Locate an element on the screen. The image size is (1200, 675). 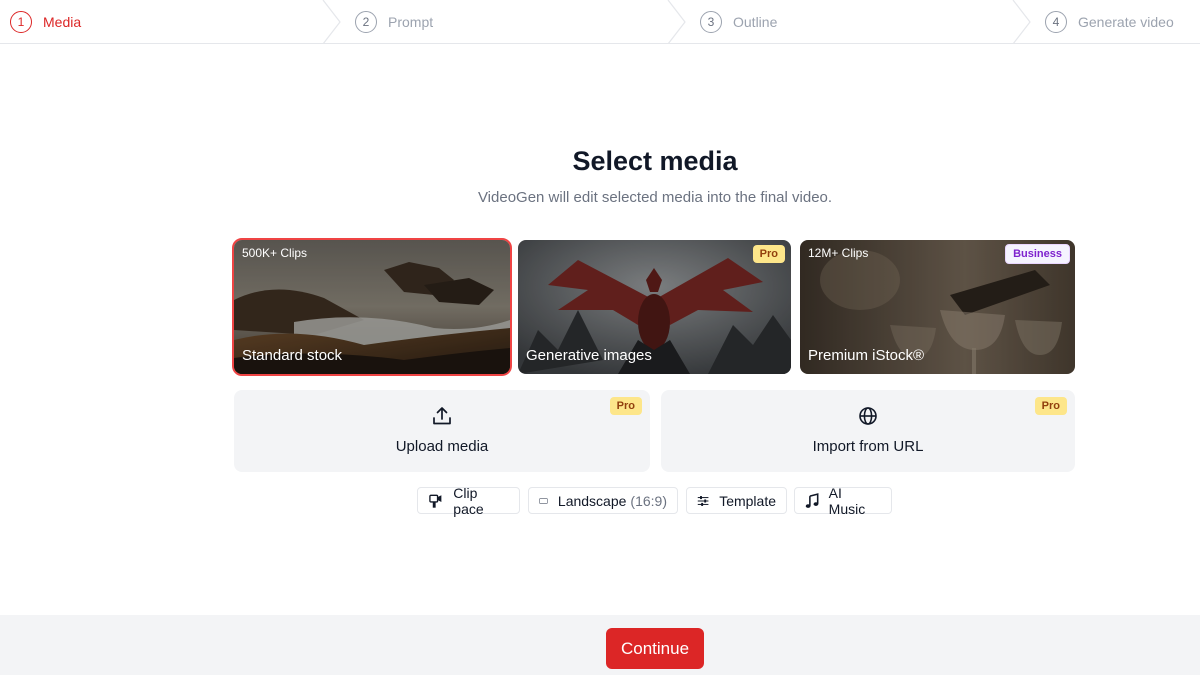
upload-icon is located at coordinates (442, 416).